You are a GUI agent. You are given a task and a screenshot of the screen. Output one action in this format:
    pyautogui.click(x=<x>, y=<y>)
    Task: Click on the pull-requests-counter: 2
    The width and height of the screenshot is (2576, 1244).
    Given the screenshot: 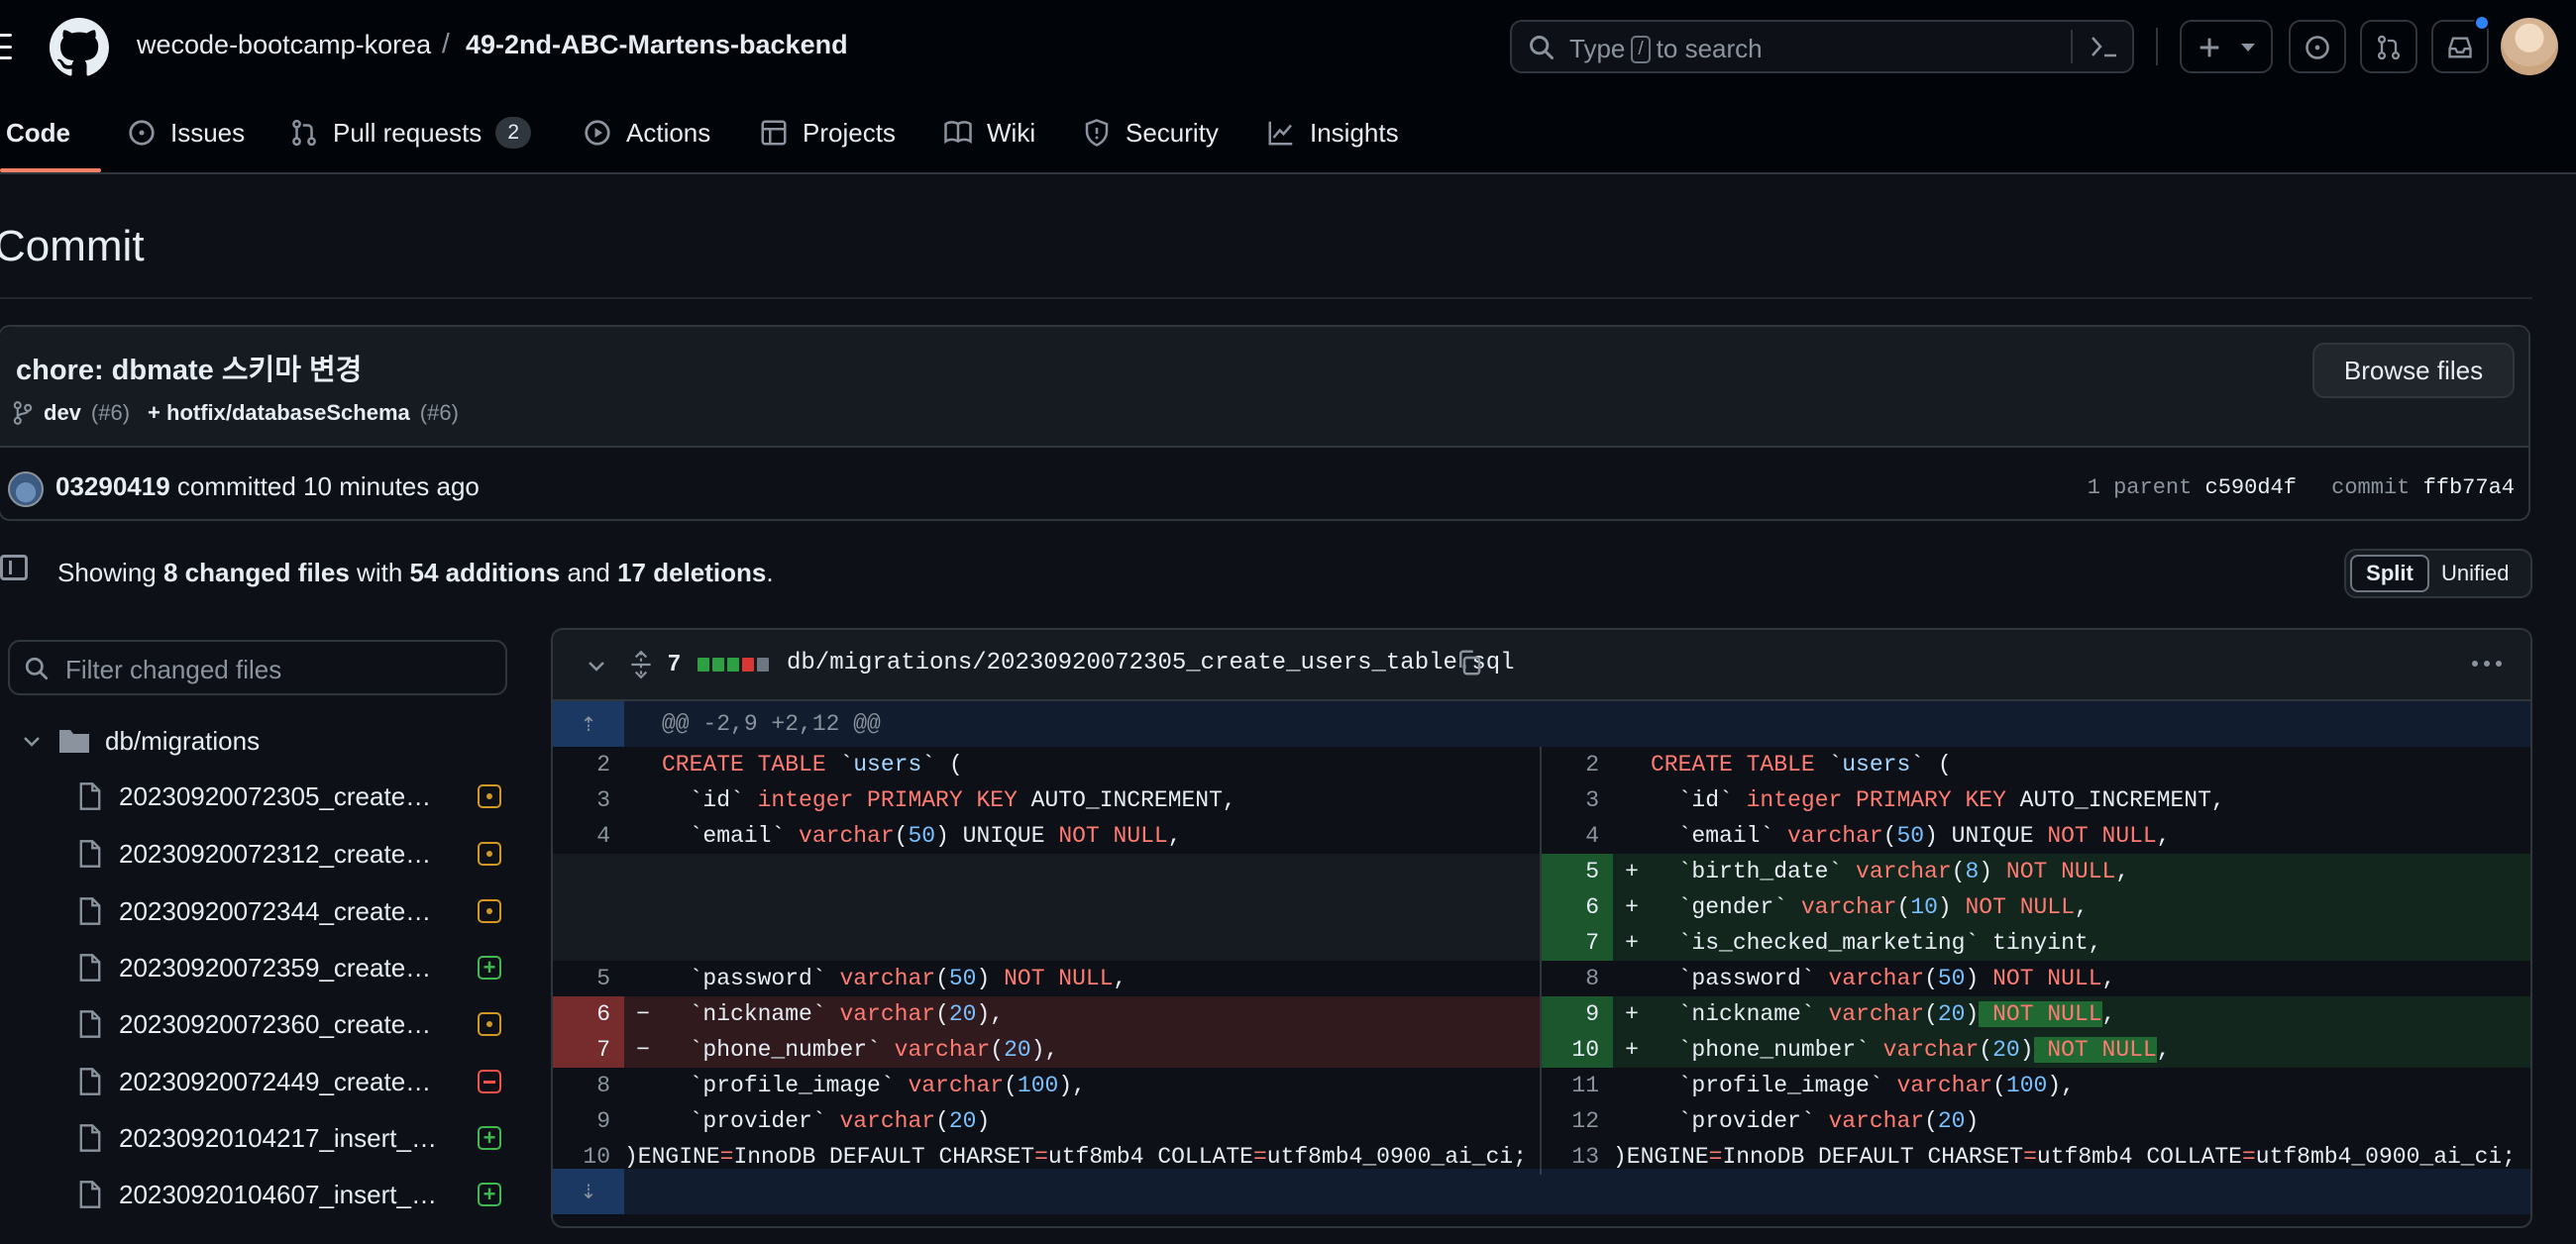 What is the action you would take?
    pyautogui.click(x=513, y=133)
    